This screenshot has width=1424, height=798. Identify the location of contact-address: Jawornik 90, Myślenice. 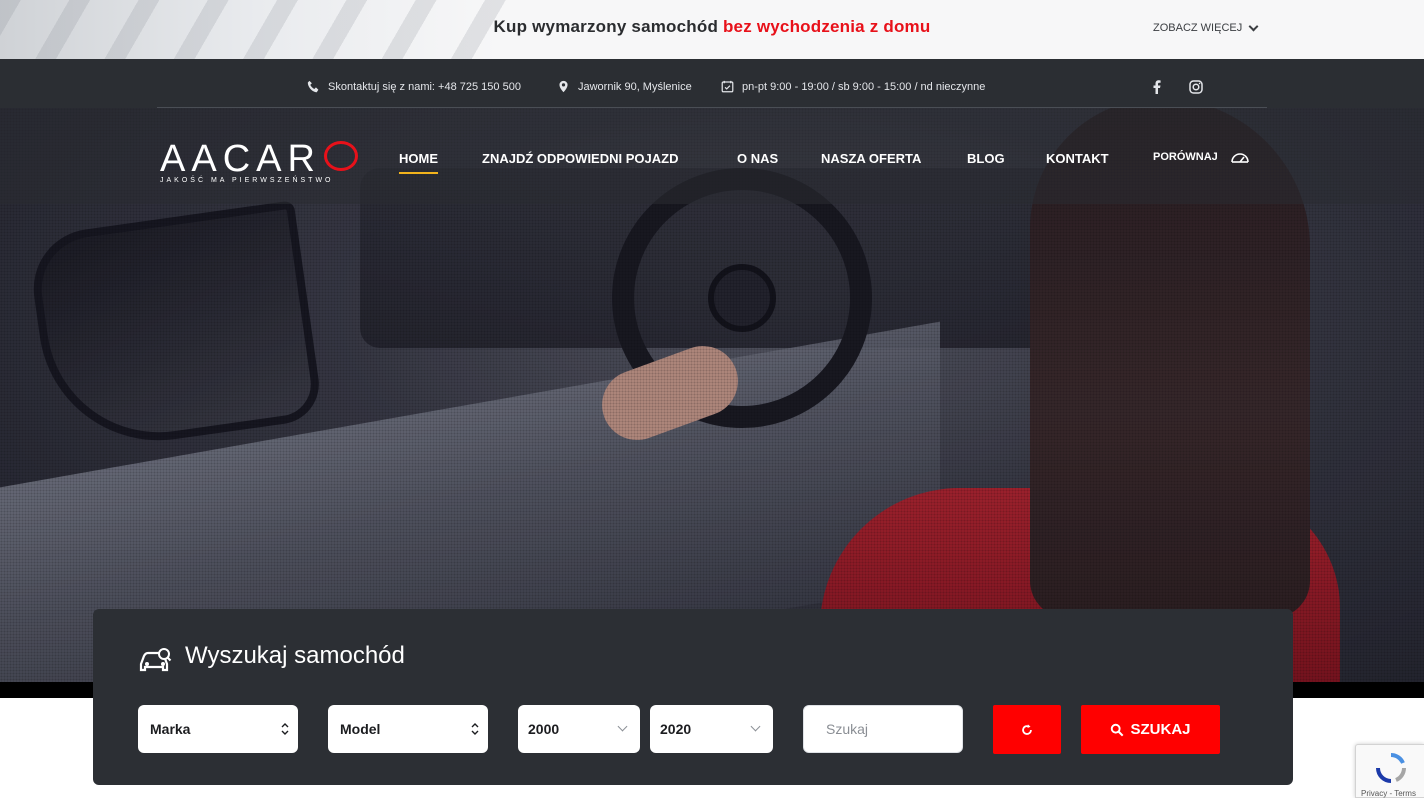
(624, 86).